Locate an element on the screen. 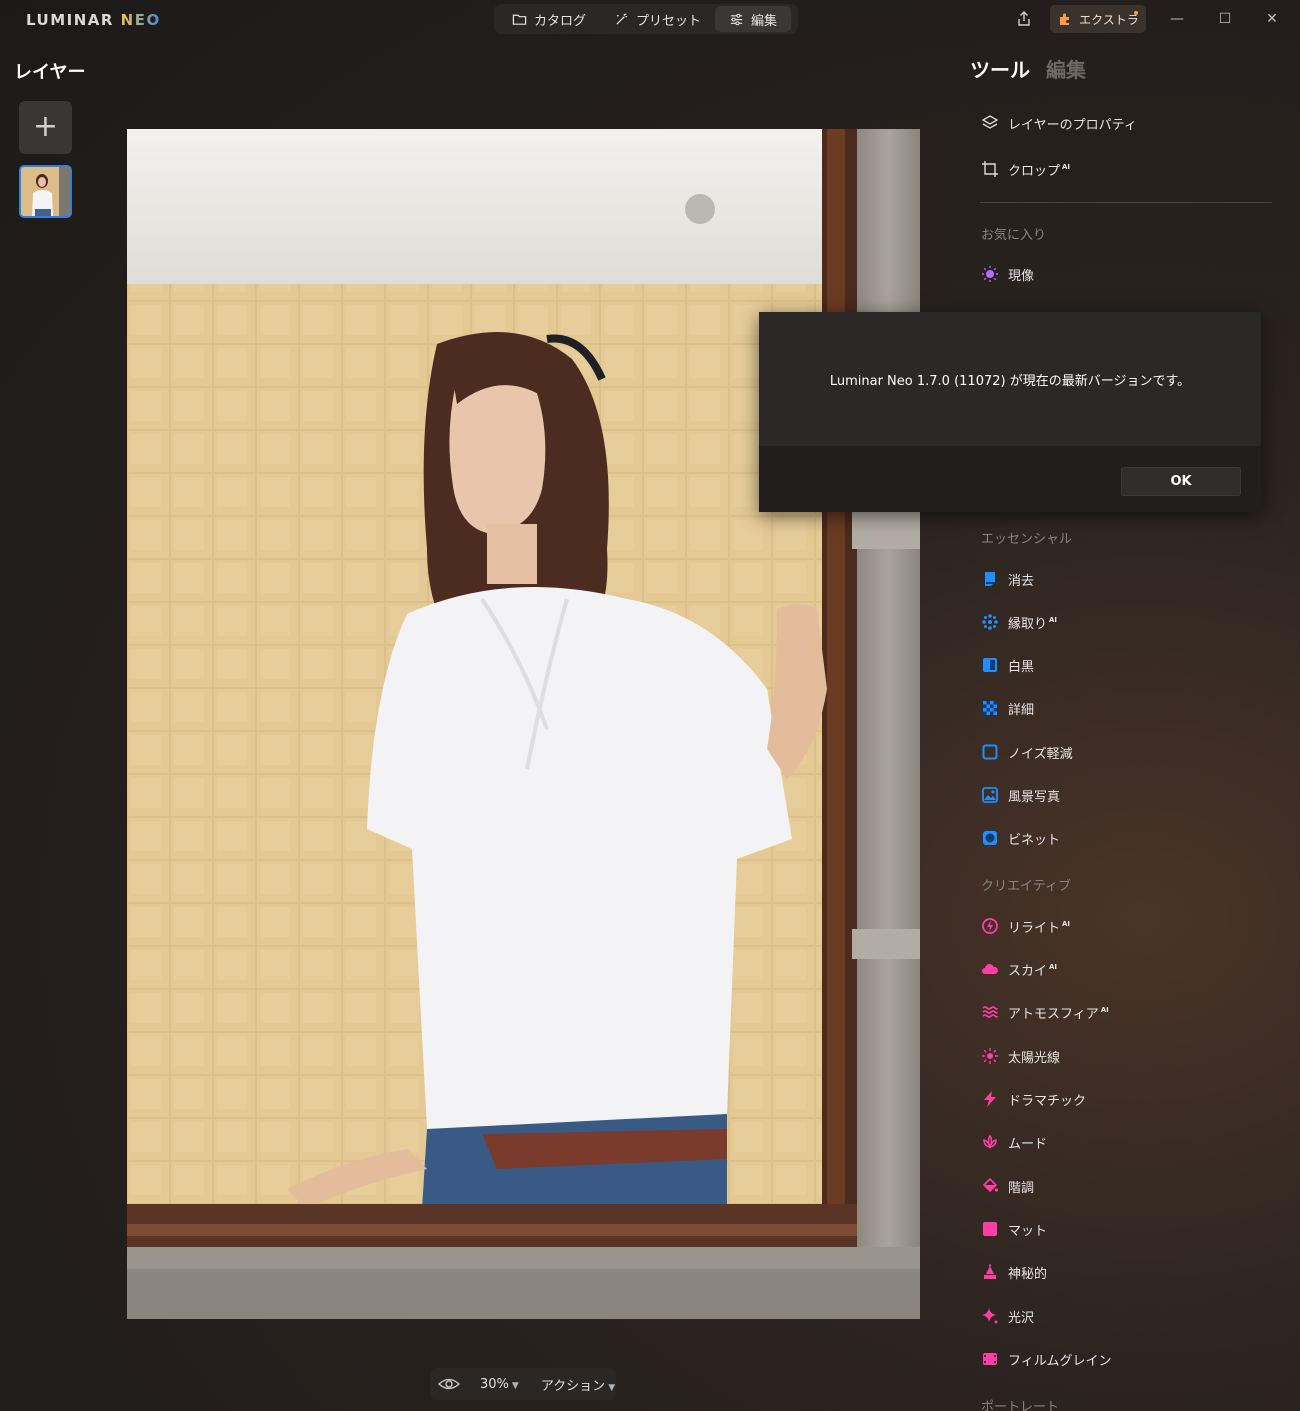 This screenshot has width=1300, height=1411. tool-glow: 光沢 is located at coordinates (1007, 1316).